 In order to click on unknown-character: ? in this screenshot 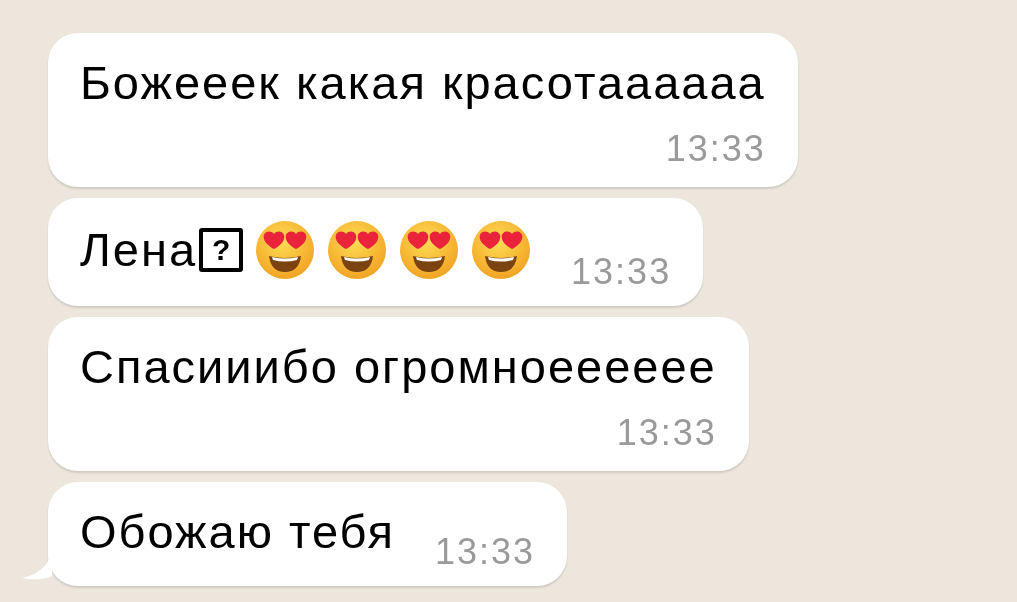, I will do `click(221, 250)`.